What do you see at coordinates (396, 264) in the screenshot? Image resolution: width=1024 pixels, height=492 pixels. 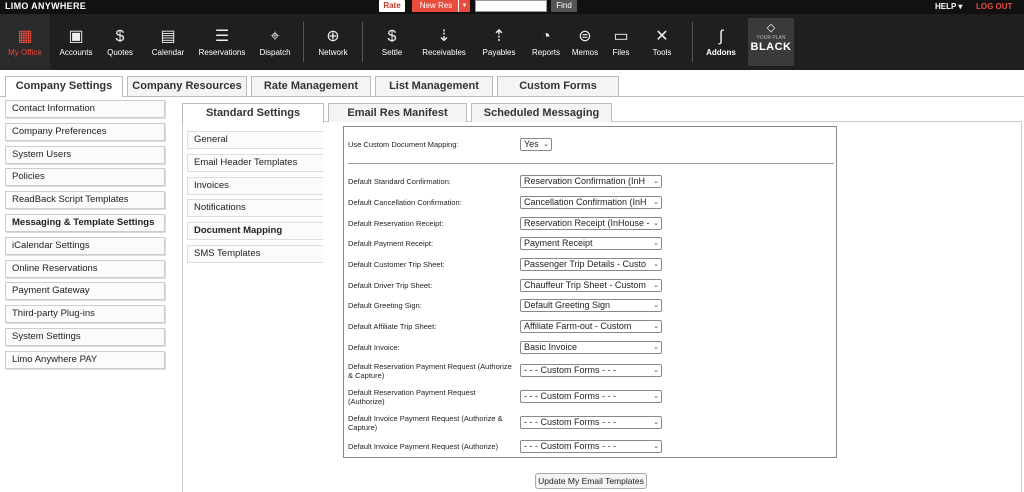 I see `field-label: Default Customer Trip Sheet:` at bounding box center [396, 264].